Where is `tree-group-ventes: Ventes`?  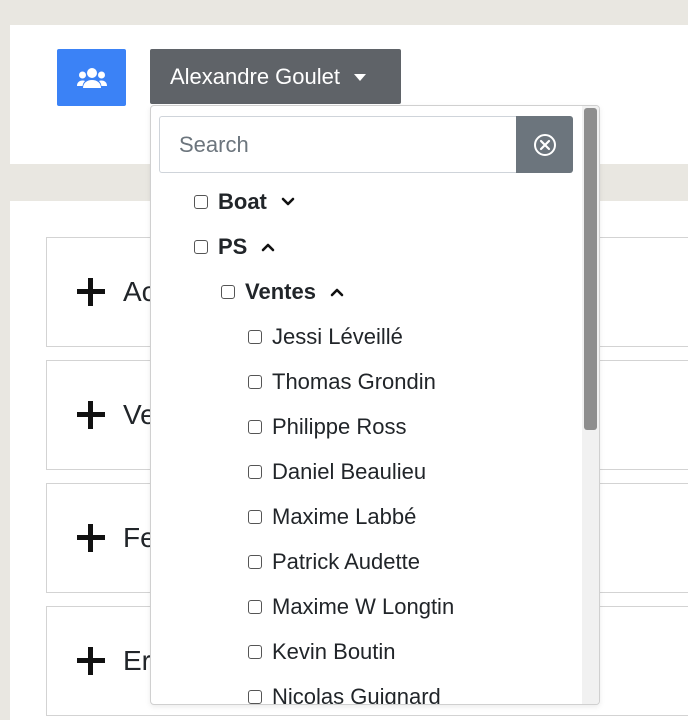 tree-group-ventes: Ventes is located at coordinates (282, 292).